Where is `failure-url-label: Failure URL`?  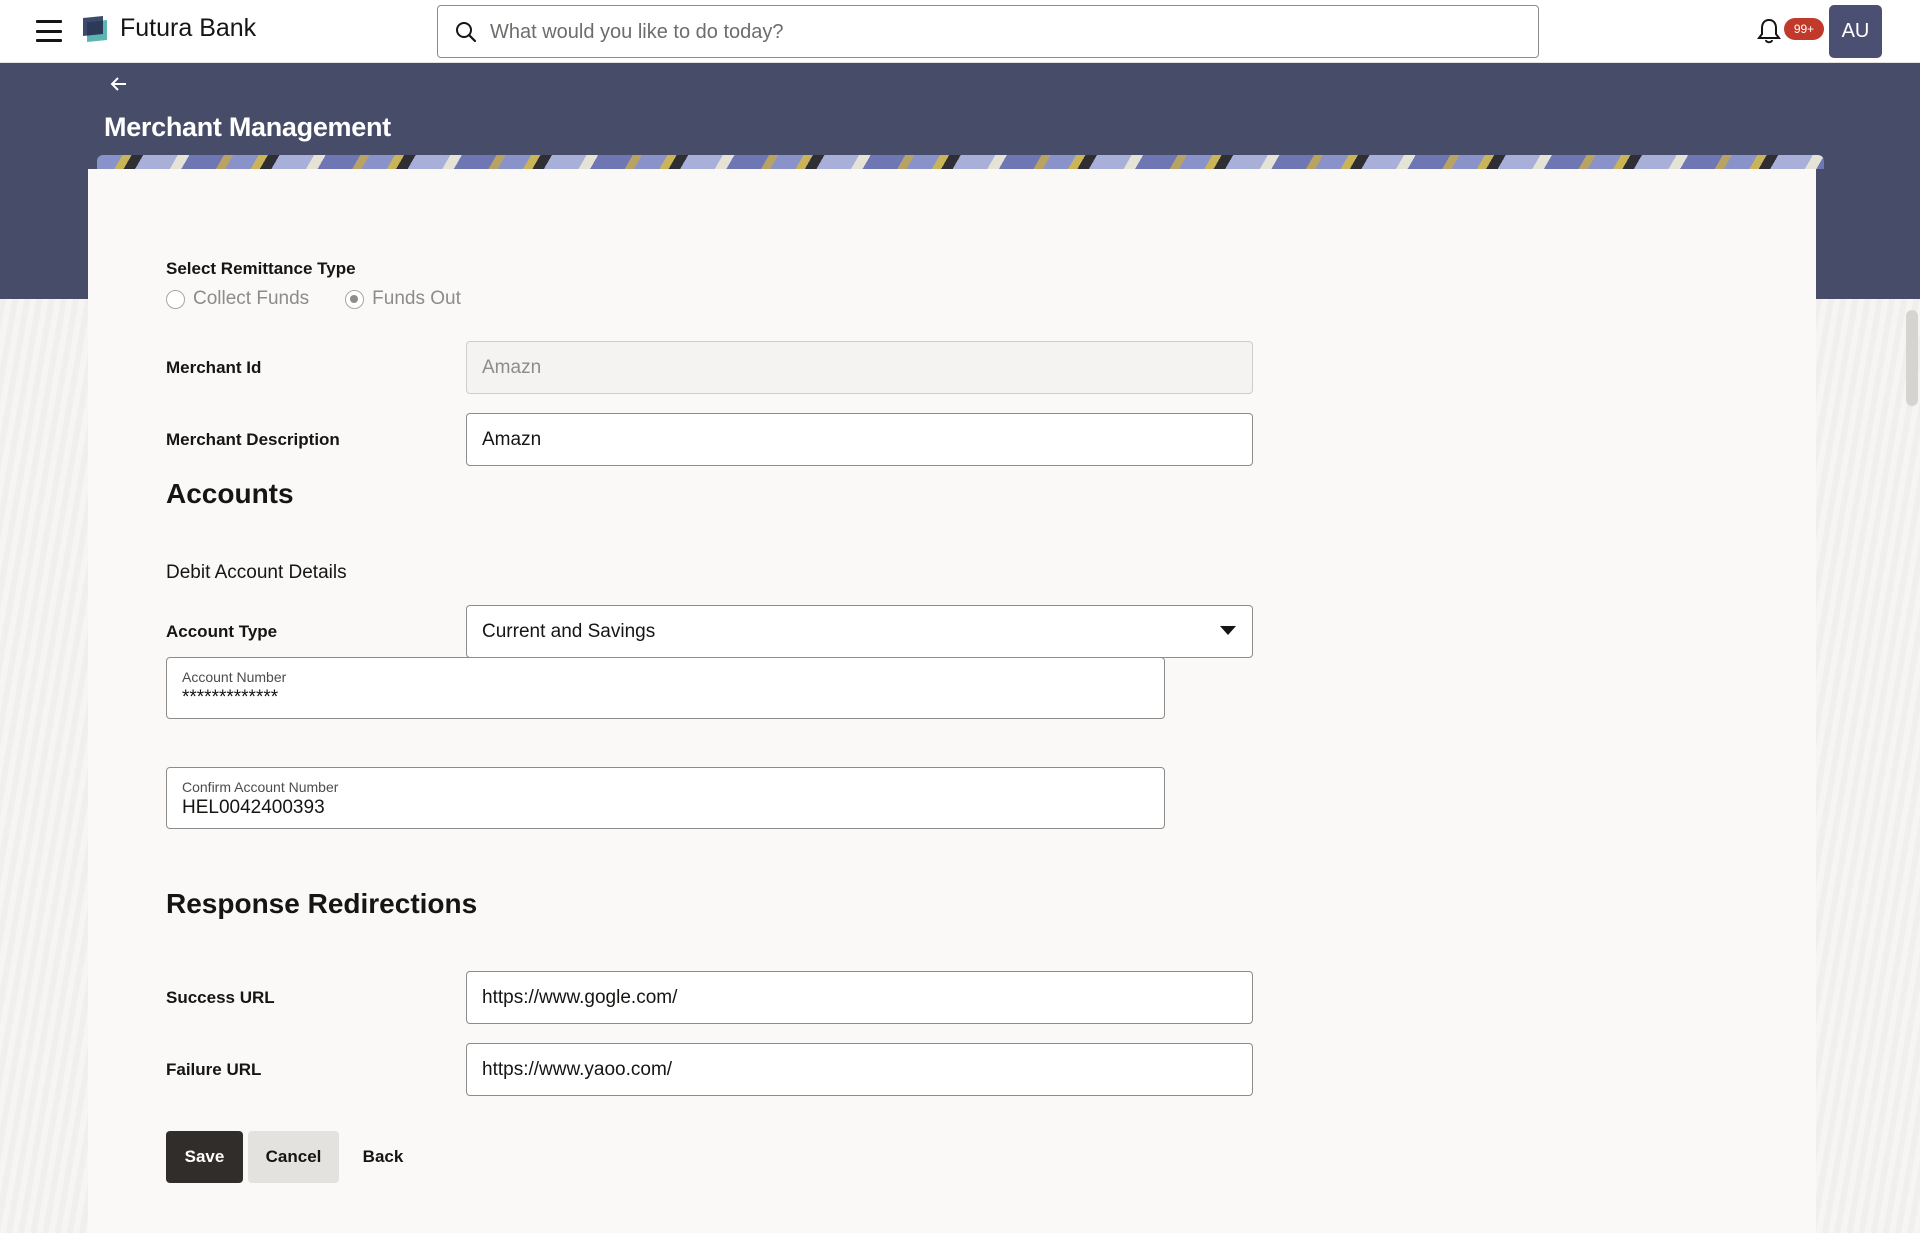 failure-url-label: Failure URL is located at coordinates (214, 1069).